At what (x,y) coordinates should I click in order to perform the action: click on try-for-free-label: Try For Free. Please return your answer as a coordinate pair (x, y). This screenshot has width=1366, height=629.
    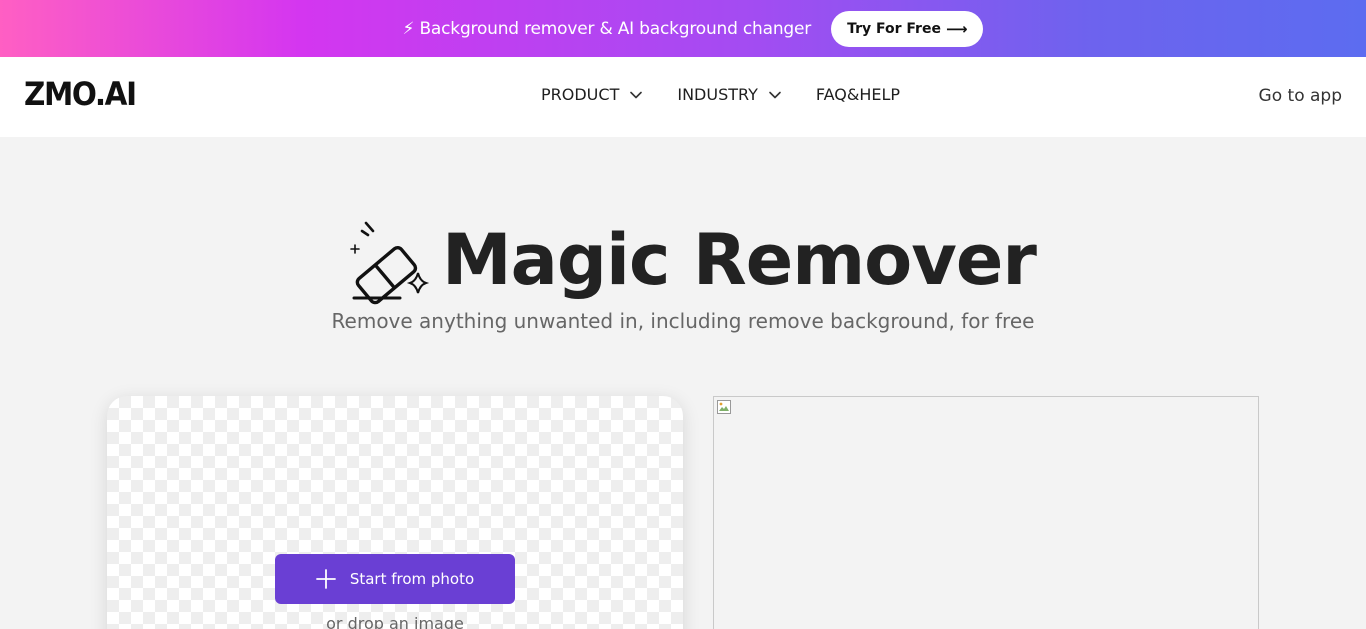
    Looking at the image, I should click on (894, 28).